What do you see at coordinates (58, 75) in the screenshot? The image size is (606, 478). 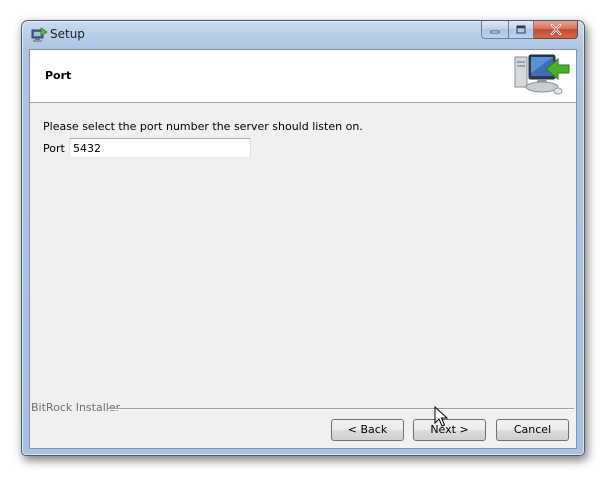 I see `page-title: Port` at bounding box center [58, 75].